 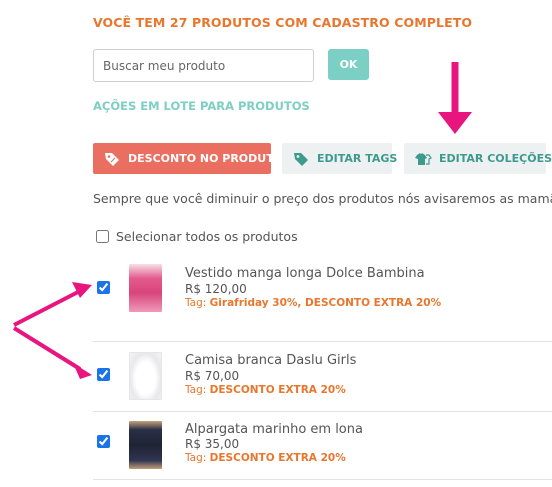 What do you see at coordinates (212, 376) in the screenshot?
I see `product-price: R$ 70,00` at bounding box center [212, 376].